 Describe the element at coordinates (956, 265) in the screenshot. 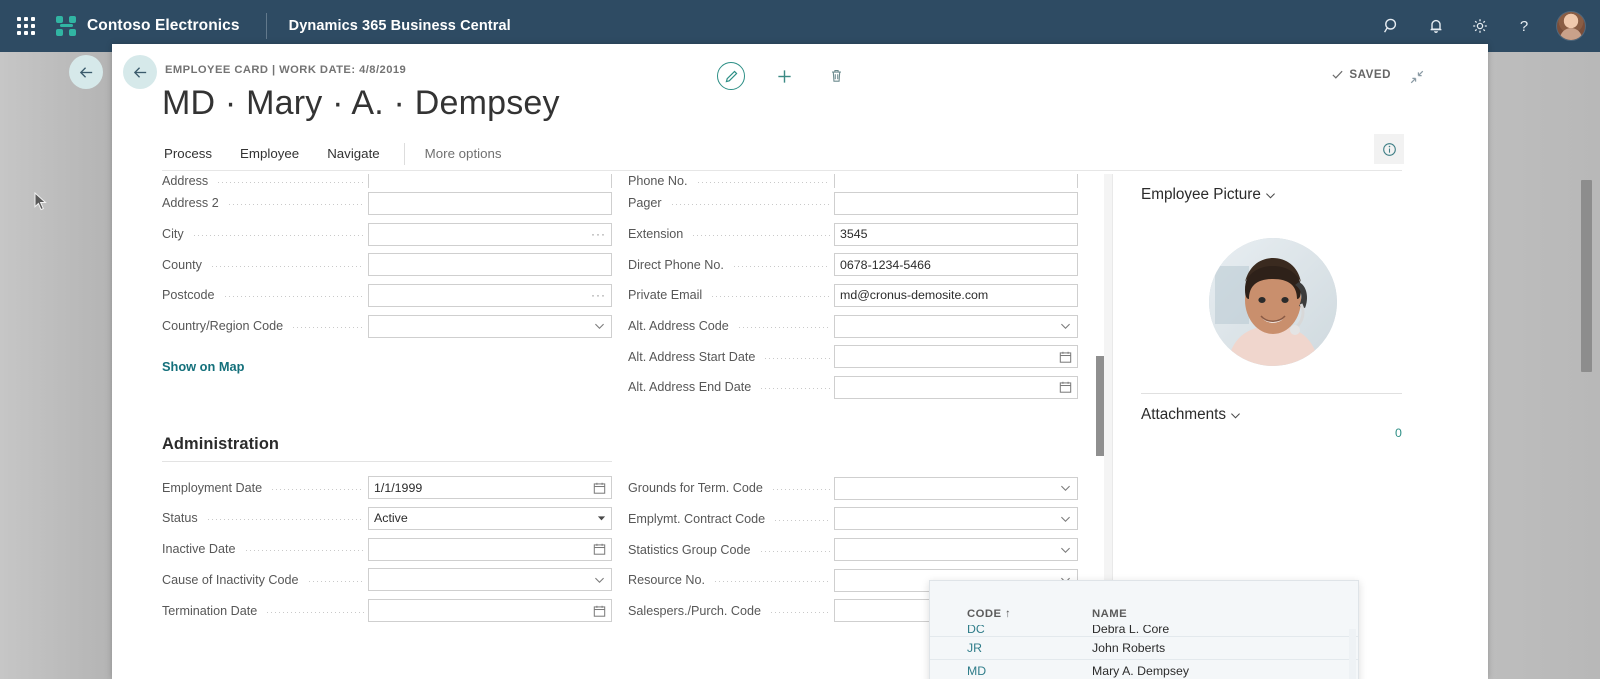

I see `field-input-text: 0678-1234-5466` at that location.